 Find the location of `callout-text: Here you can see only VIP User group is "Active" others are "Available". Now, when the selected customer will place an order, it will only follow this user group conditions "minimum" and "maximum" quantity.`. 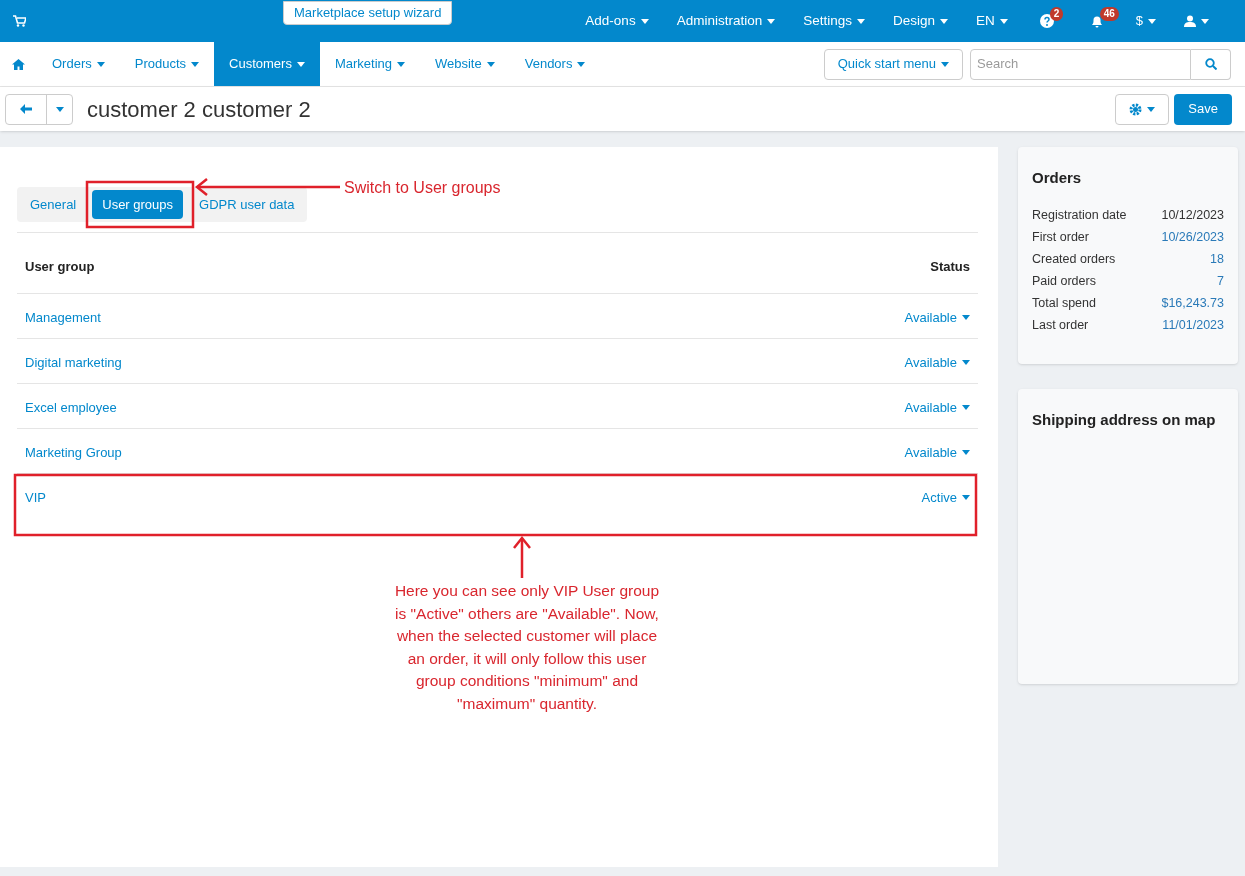

callout-text: Here you can see only VIP User group is "Active" others are "Available". Now, when the selected customer will place an order, it will only follow this user group conditions "minimum" and "maximum" quantity. is located at coordinates (527, 647).